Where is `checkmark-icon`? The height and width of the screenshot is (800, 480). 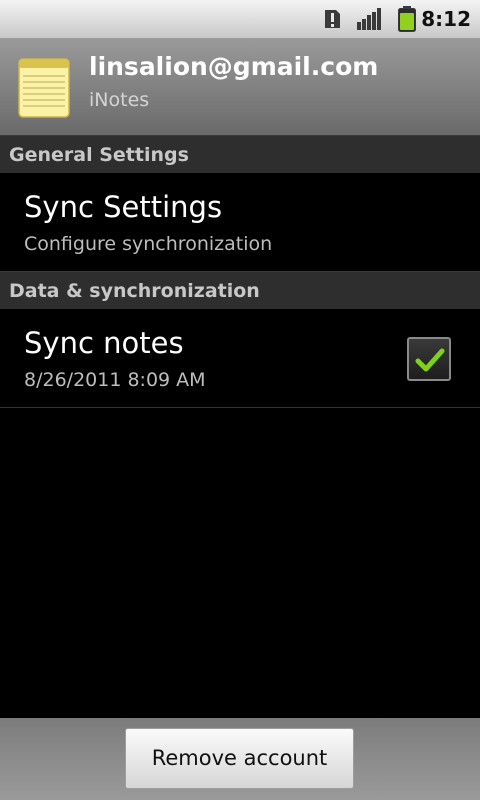
checkmark-icon is located at coordinates (430, 360).